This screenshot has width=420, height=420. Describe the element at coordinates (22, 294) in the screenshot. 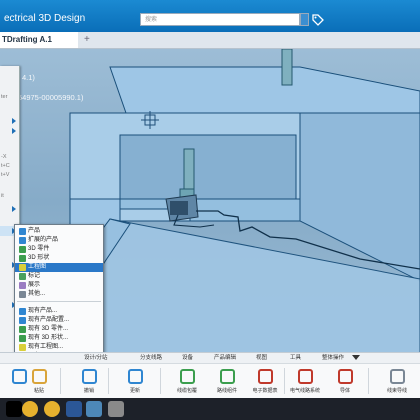

I see `other-icon` at that location.